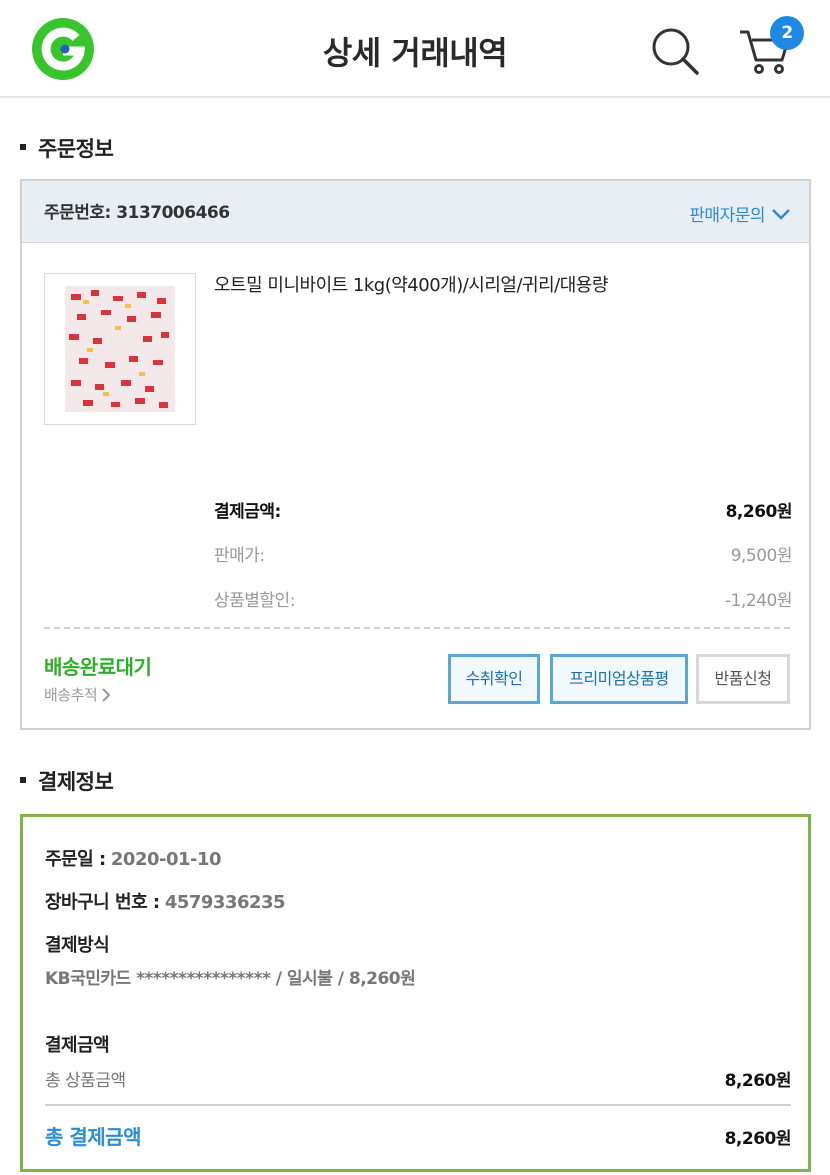 The height and width of the screenshot is (1175, 830). Describe the element at coordinates (77, 1045) in the screenshot. I see `payment-amount-heading: 결제금액` at that location.